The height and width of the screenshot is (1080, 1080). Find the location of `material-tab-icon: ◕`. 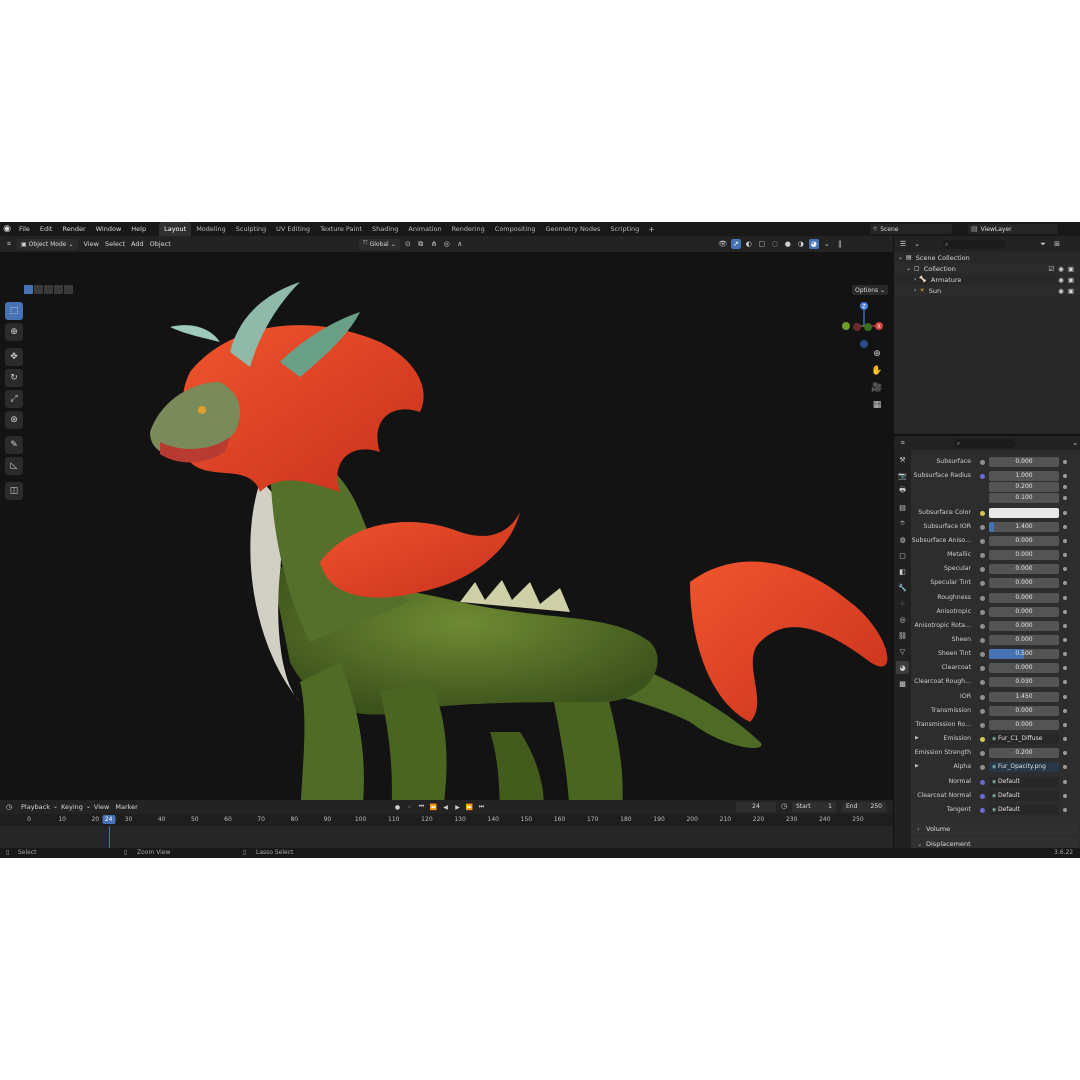

material-tab-icon: ◕ is located at coordinates (902, 667).